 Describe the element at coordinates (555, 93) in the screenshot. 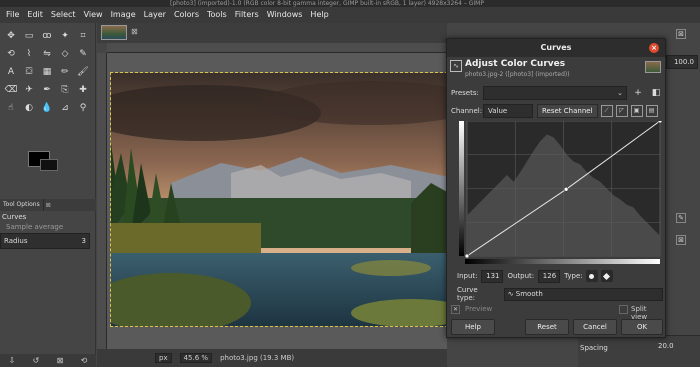

I see `presets-dropdown: ⌄` at that location.